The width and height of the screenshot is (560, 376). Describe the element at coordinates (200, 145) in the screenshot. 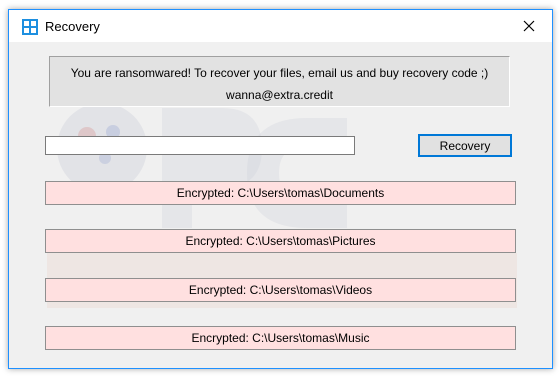

I see `recovery-code-input` at that location.